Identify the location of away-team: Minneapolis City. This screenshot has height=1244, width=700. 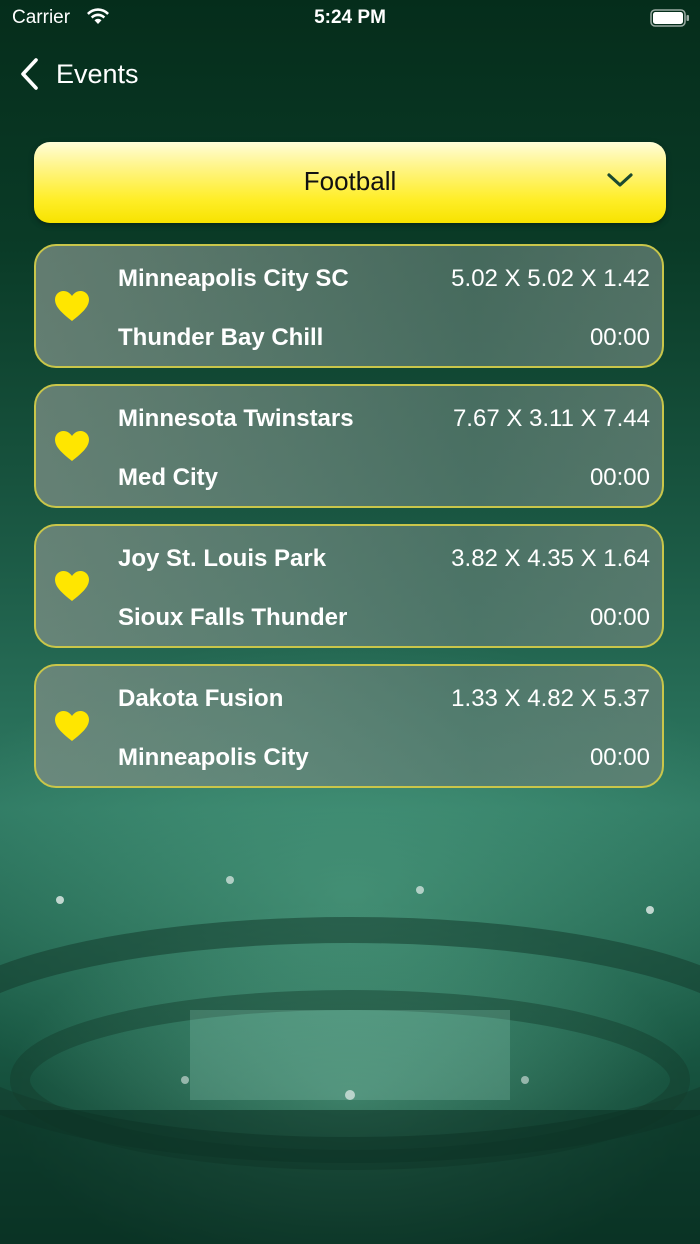
(213, 757).